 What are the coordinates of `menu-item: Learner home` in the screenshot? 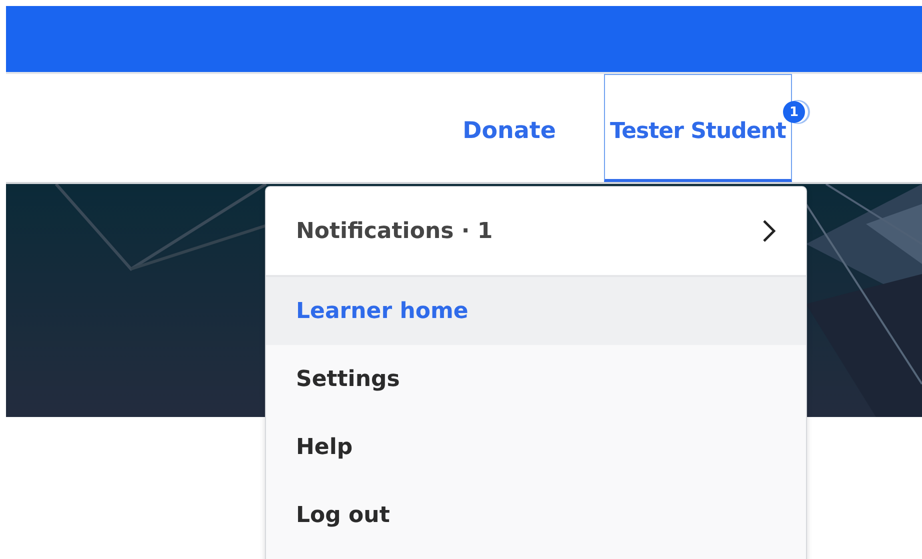 It's located at (536, 311).